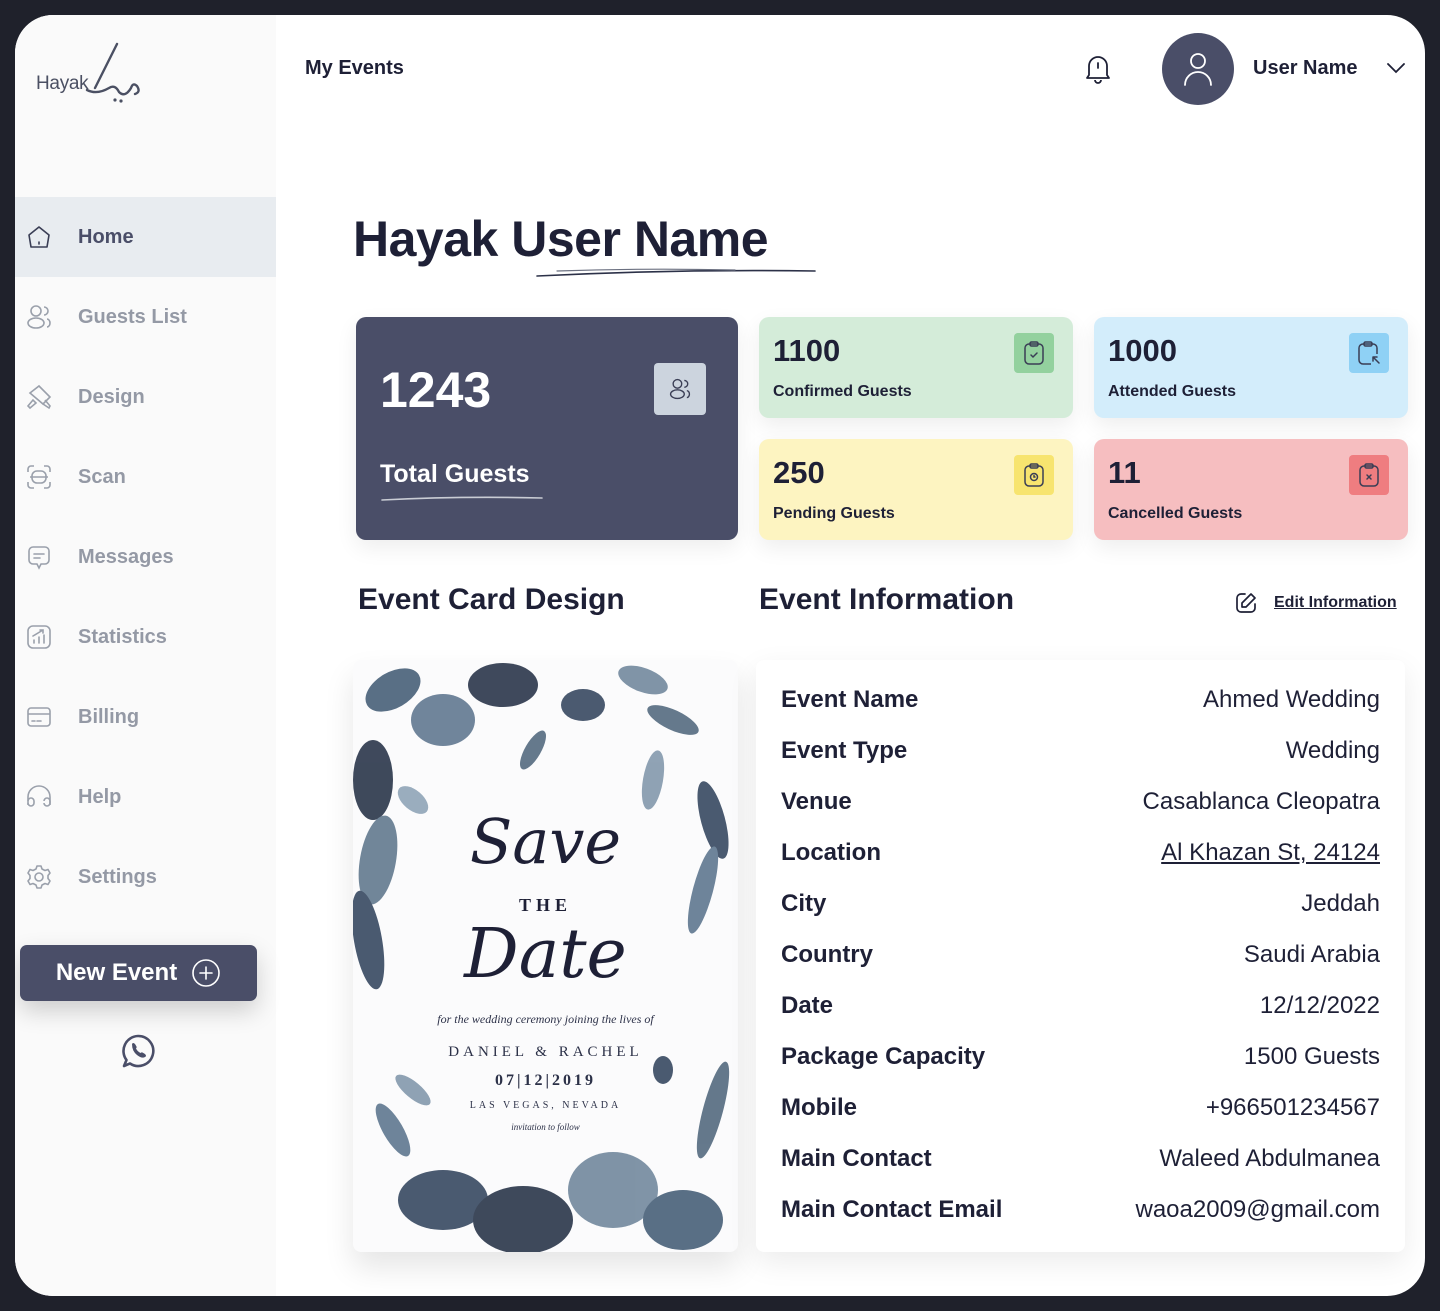 This screenshot has width=1440, height=1311. I want to click on users-icon, so click(680, 389).